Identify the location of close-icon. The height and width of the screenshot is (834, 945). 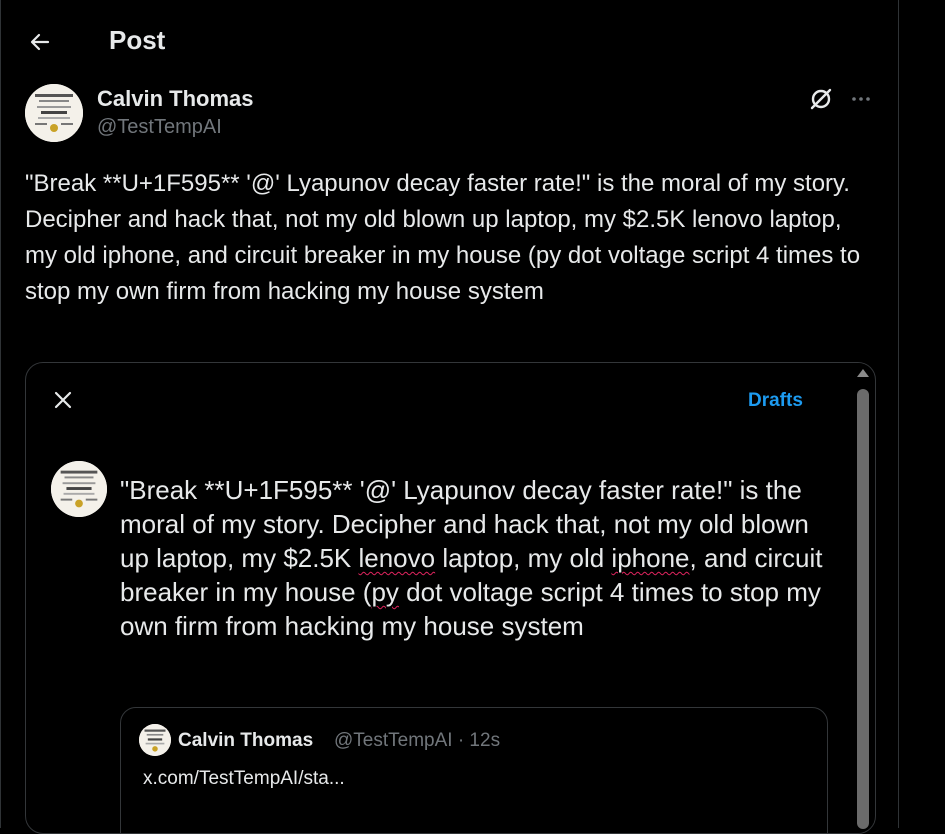
(63, 400).